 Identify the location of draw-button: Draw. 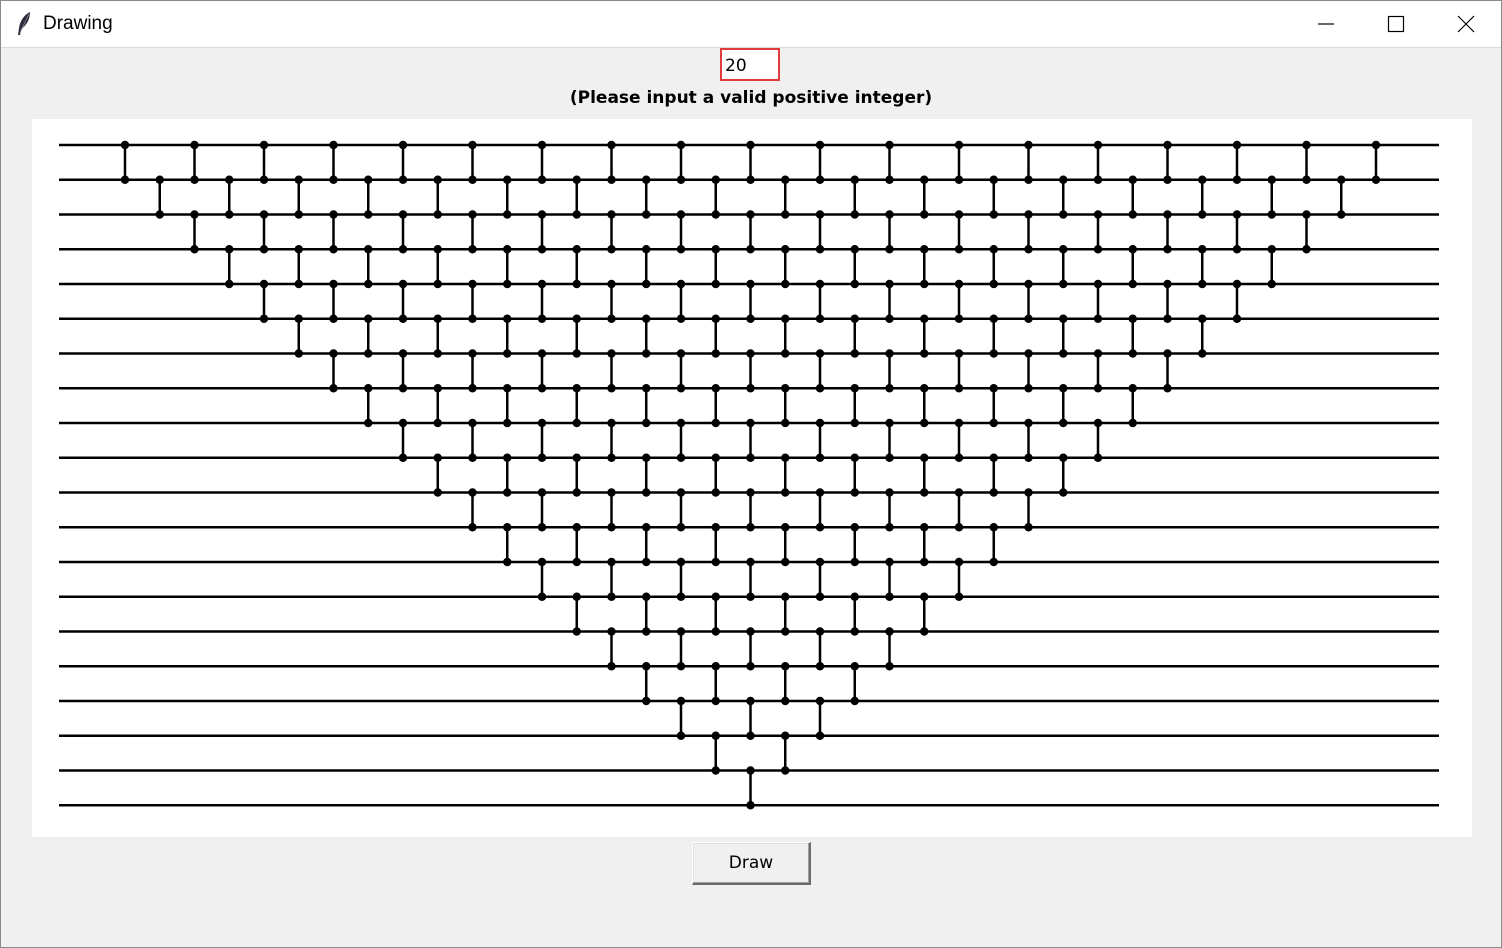
(751, 863).